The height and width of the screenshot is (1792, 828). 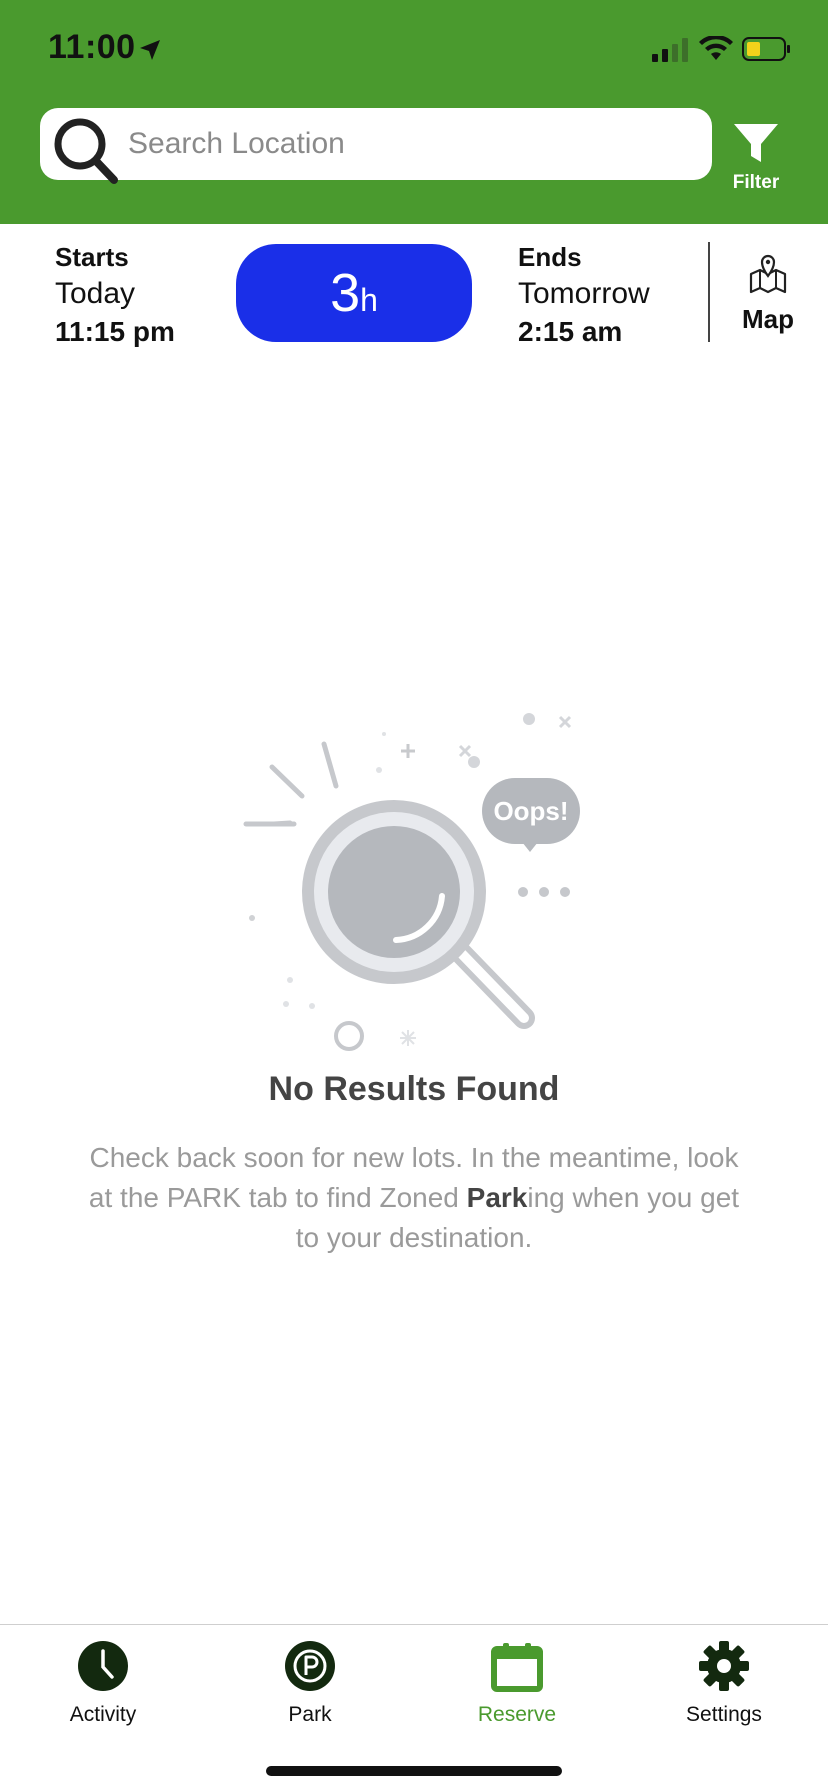 What do you see at coordinates (768, 319) in the screenshot?
I see `map-label: Map` at bounding box center [768, 319].